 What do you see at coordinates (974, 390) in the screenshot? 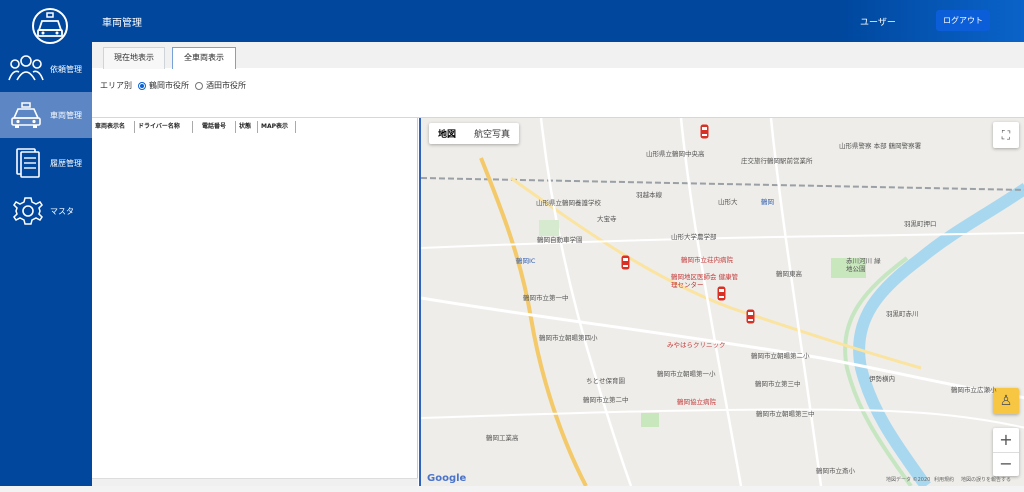
I see `map-label: 鶴岡市立広瀬小` at bounding box center [974, 390].